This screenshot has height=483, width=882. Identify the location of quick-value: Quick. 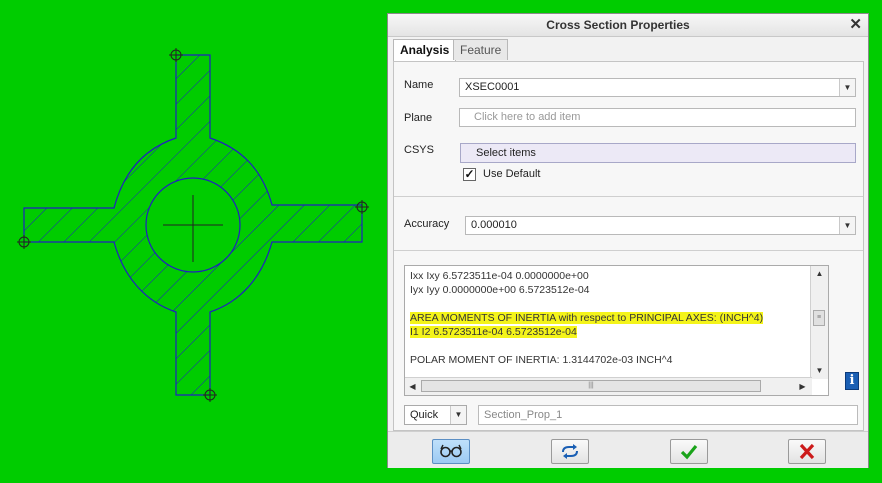
(424, 415).